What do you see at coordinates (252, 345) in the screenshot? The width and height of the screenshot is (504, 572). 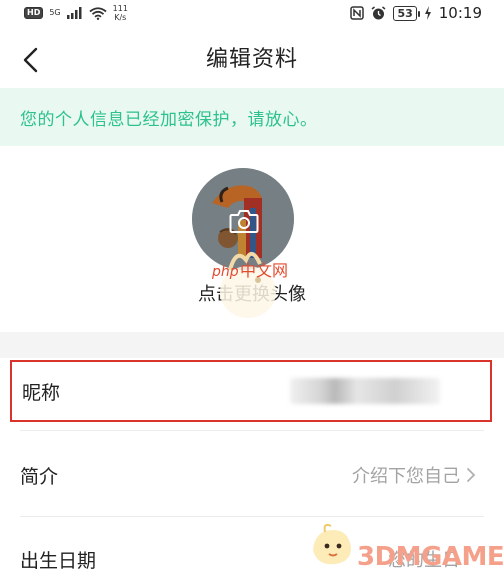 I see `section-divider` at bounding box center [252, 345].